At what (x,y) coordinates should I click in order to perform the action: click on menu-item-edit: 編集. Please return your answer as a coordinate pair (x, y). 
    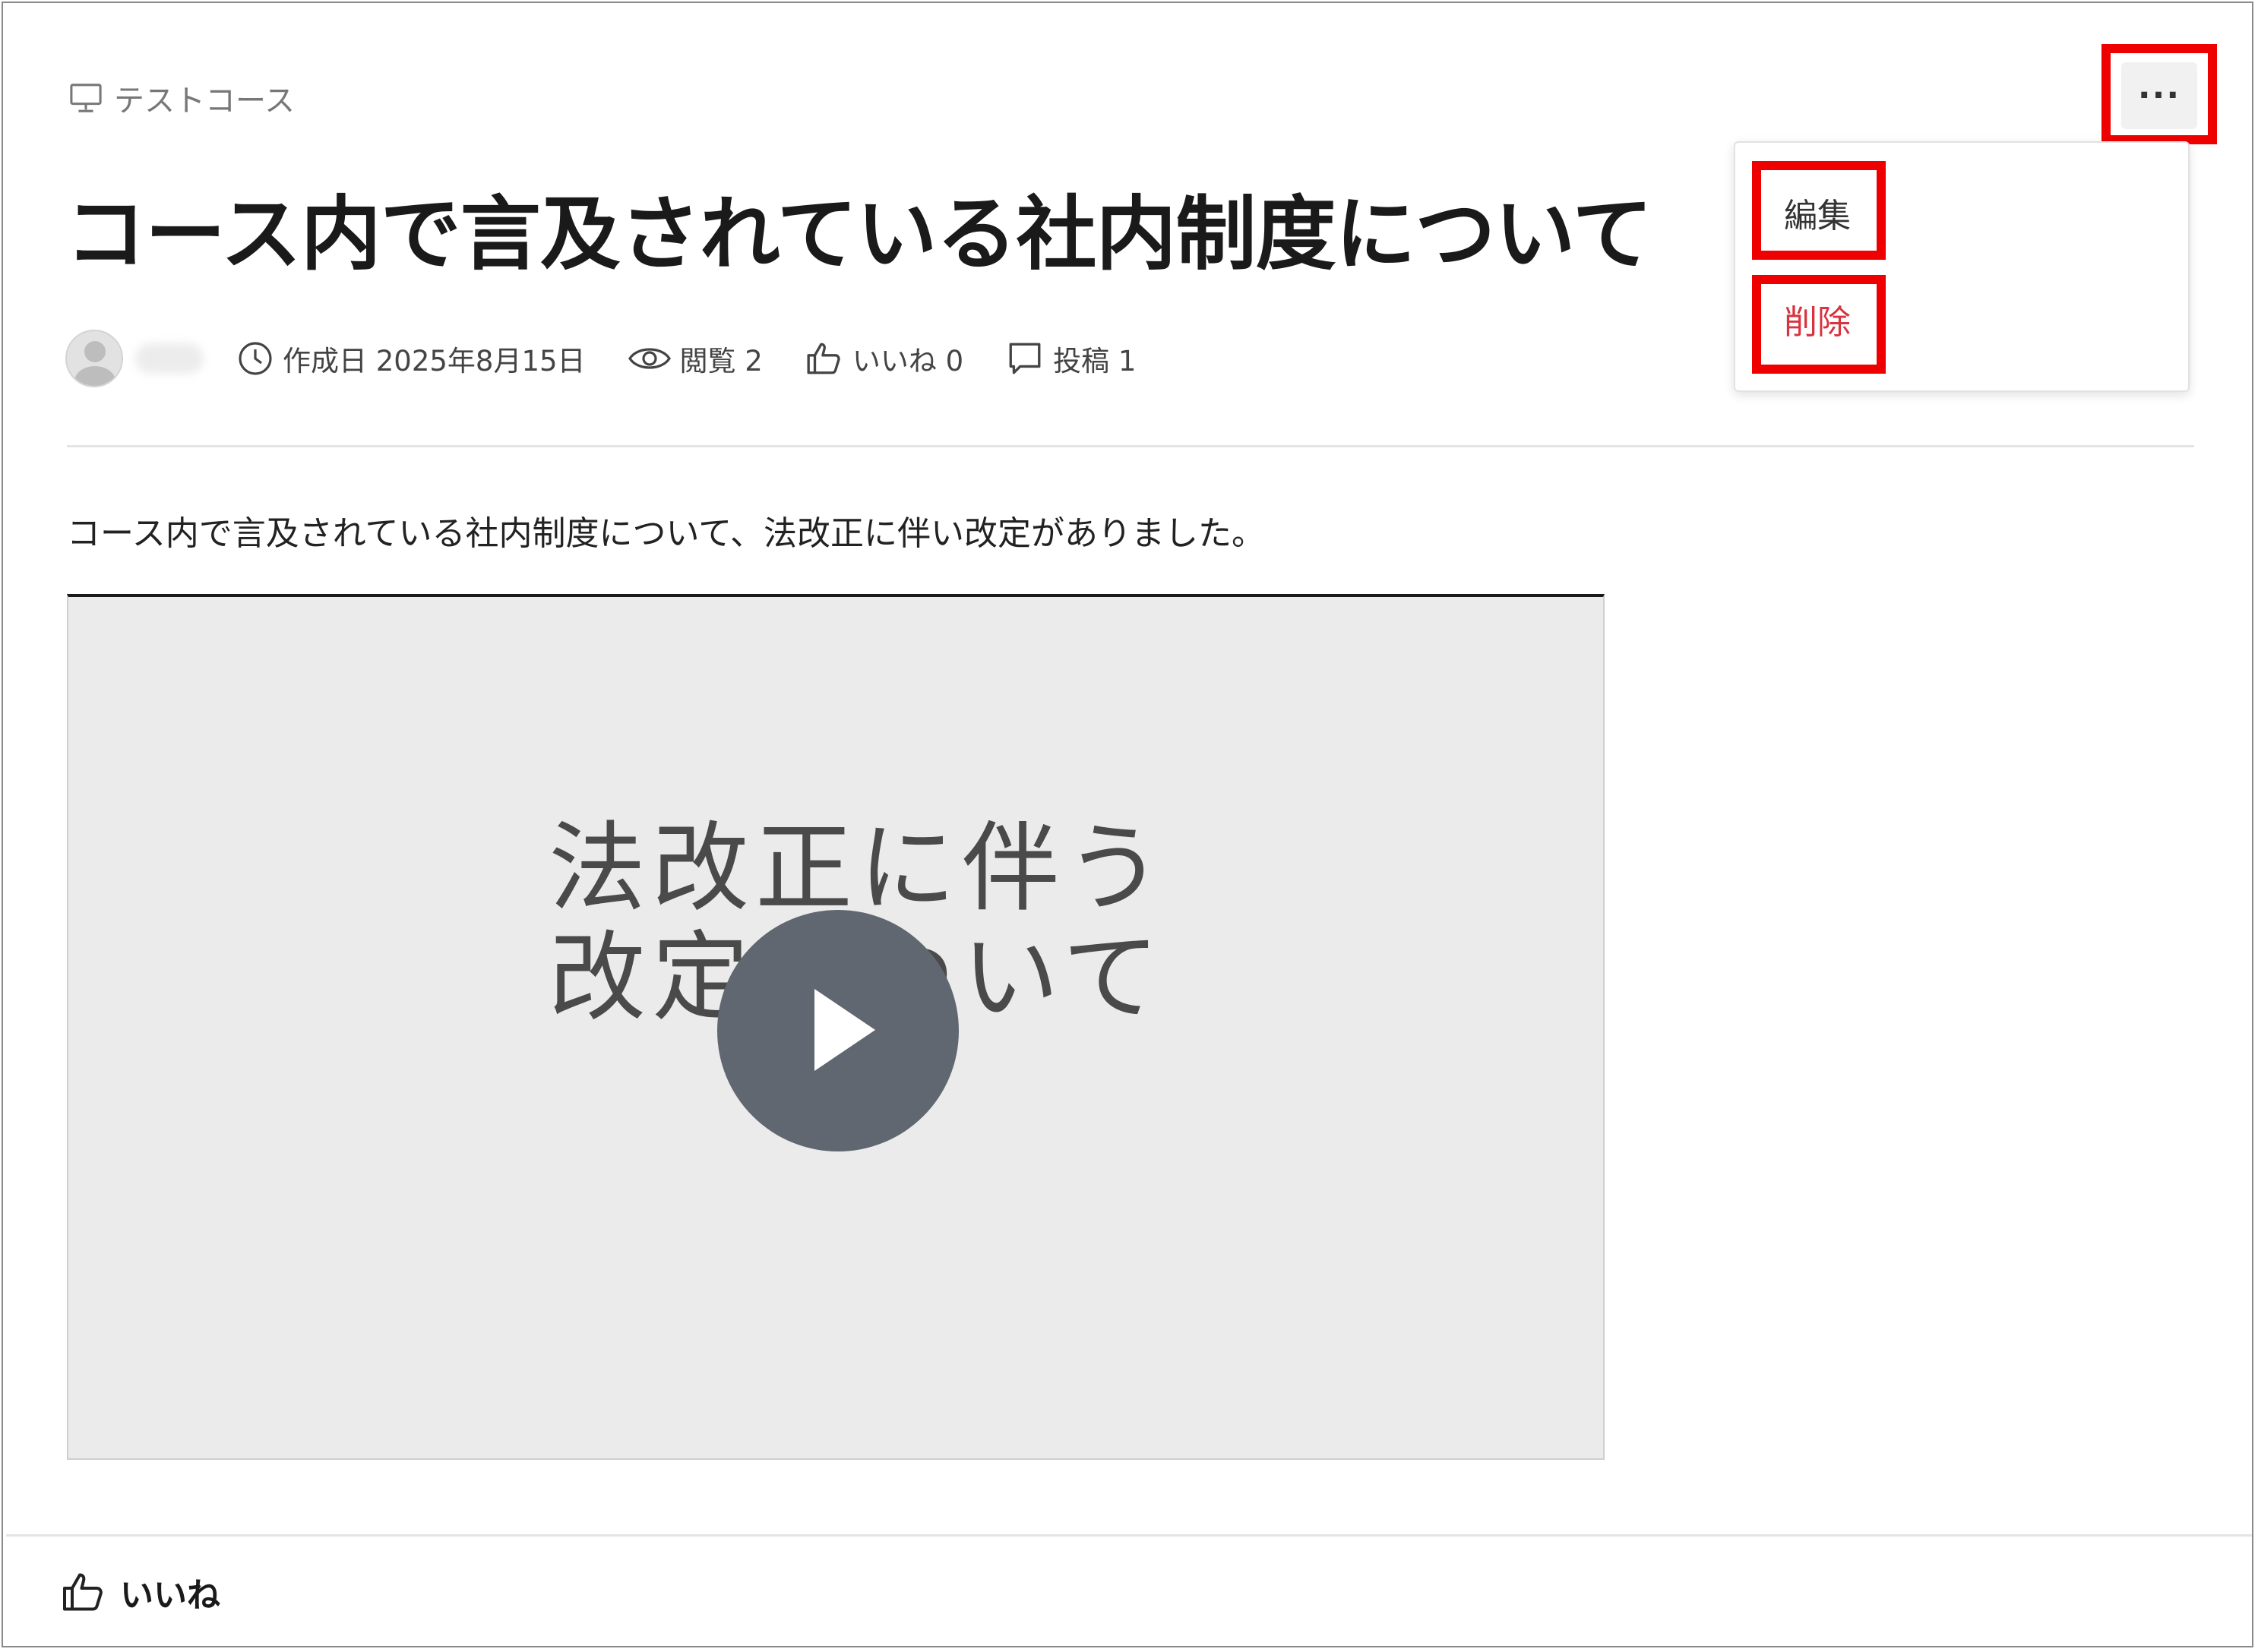
    Looking at the image, I should click on (1818, 212).